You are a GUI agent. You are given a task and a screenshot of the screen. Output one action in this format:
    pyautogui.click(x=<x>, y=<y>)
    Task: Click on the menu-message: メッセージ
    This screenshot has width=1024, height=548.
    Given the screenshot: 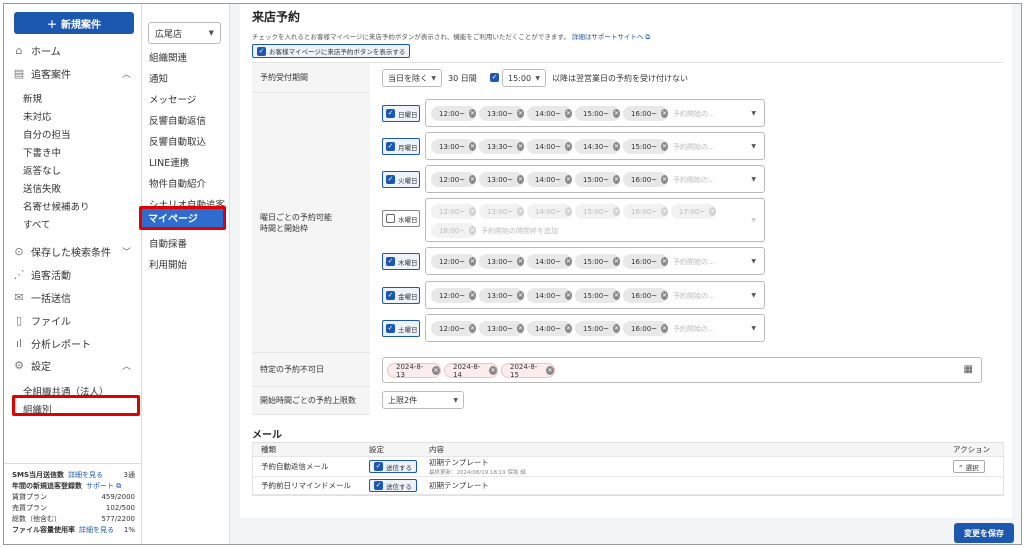 What is the action you would take?
    pyautogui.click(x=172, y=99)
    